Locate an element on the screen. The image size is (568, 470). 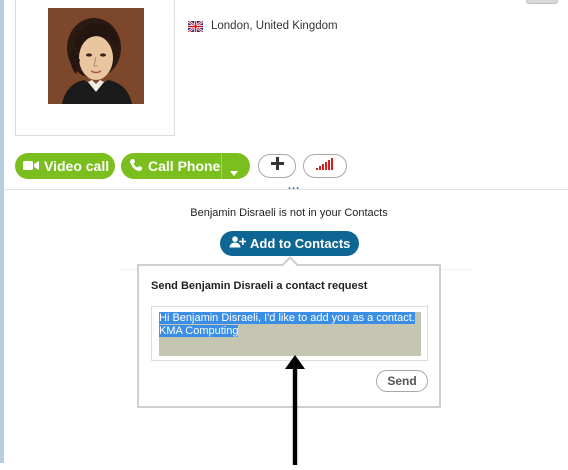
add-participant-button is located at coordinates (277, 166).